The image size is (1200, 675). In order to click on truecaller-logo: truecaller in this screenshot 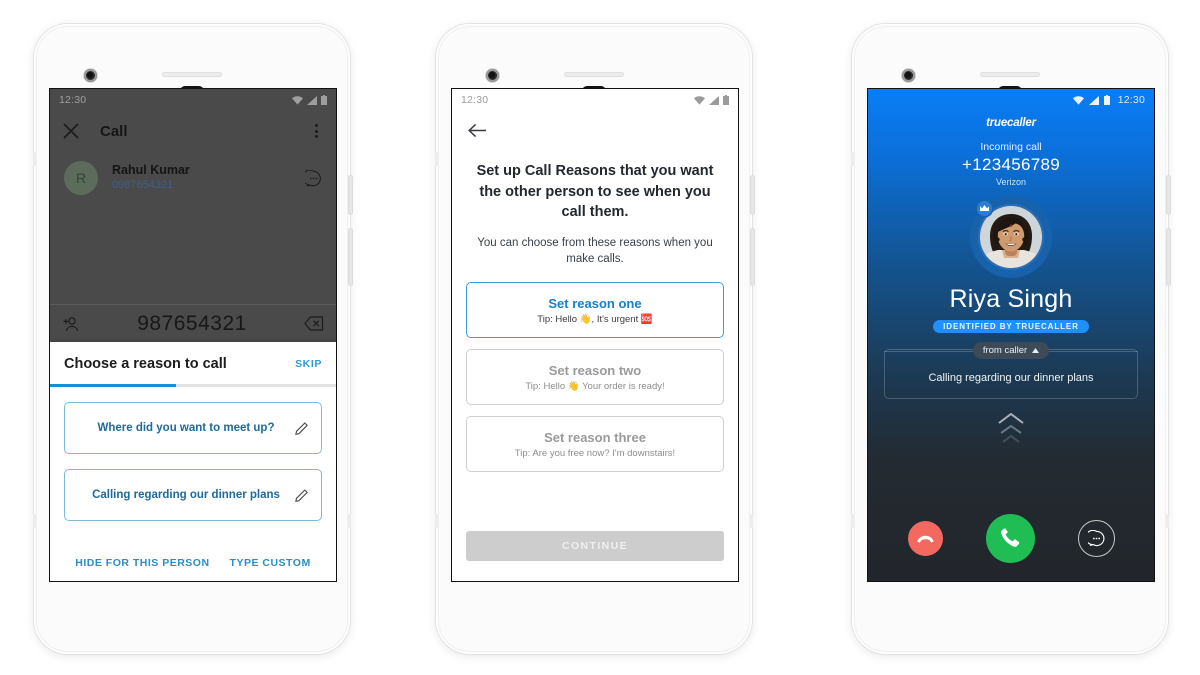, I will do `click(1011, 123)`.